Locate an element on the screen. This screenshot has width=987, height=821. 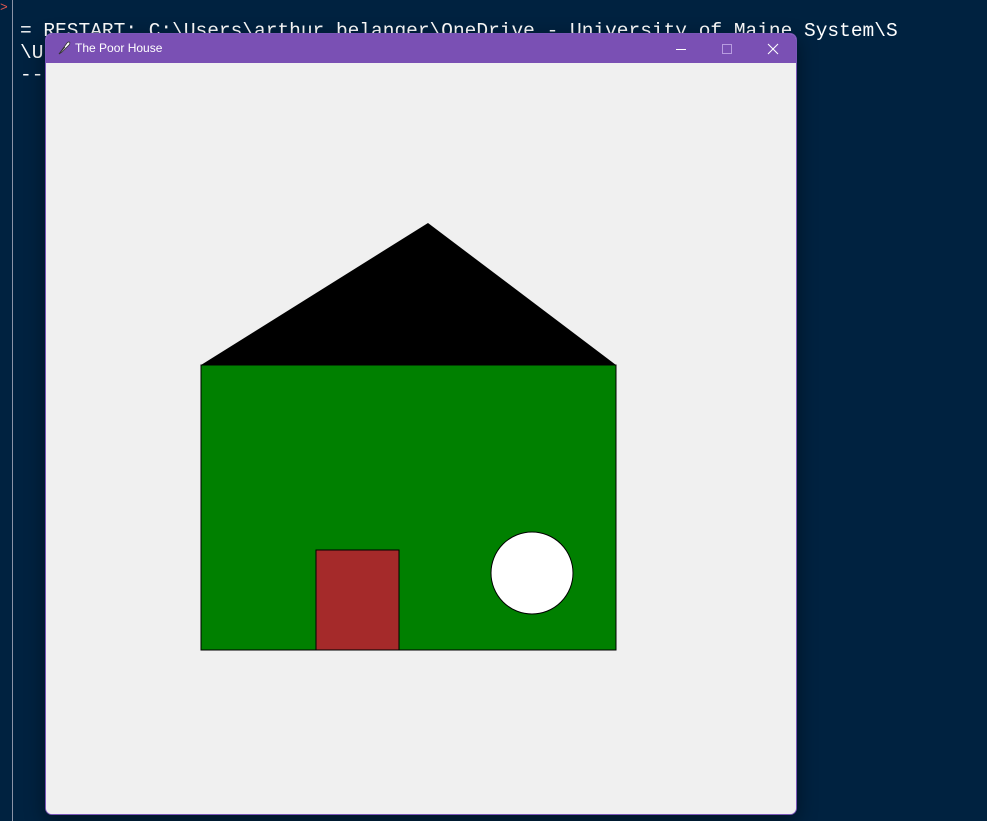
close-button is located at coordinates (772, 48).